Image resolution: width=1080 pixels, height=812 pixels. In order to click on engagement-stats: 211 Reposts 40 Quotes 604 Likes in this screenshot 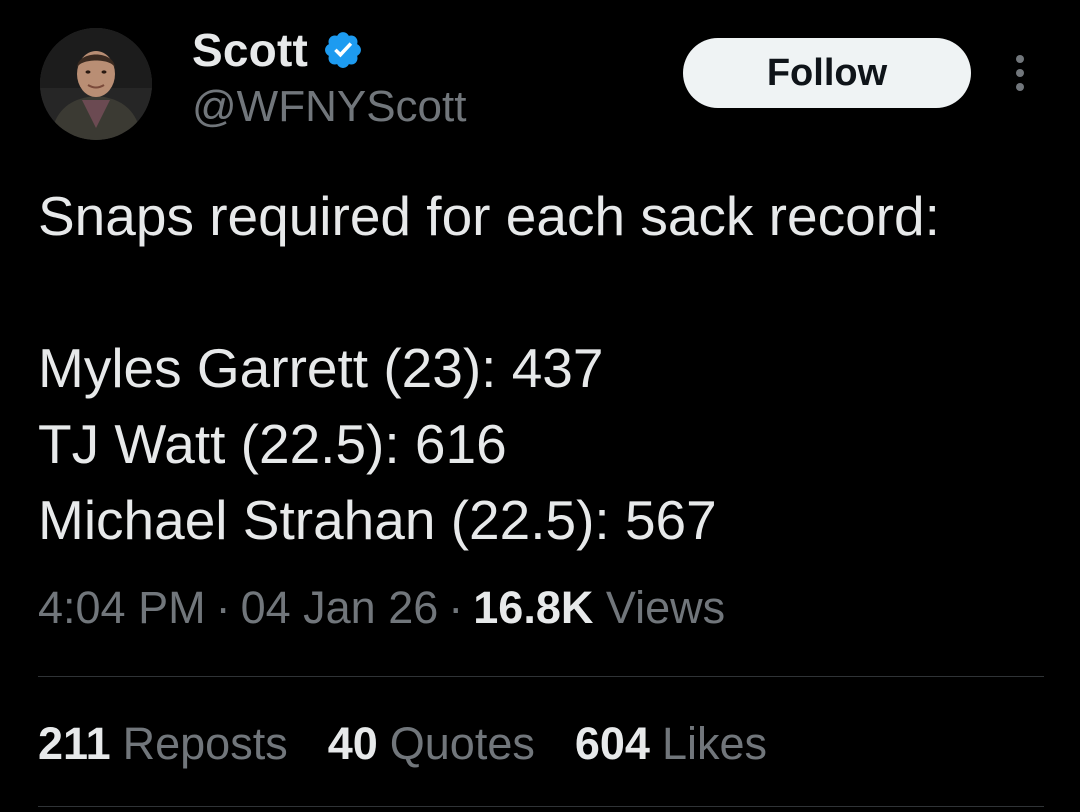, I will do `click(422, 744)`.